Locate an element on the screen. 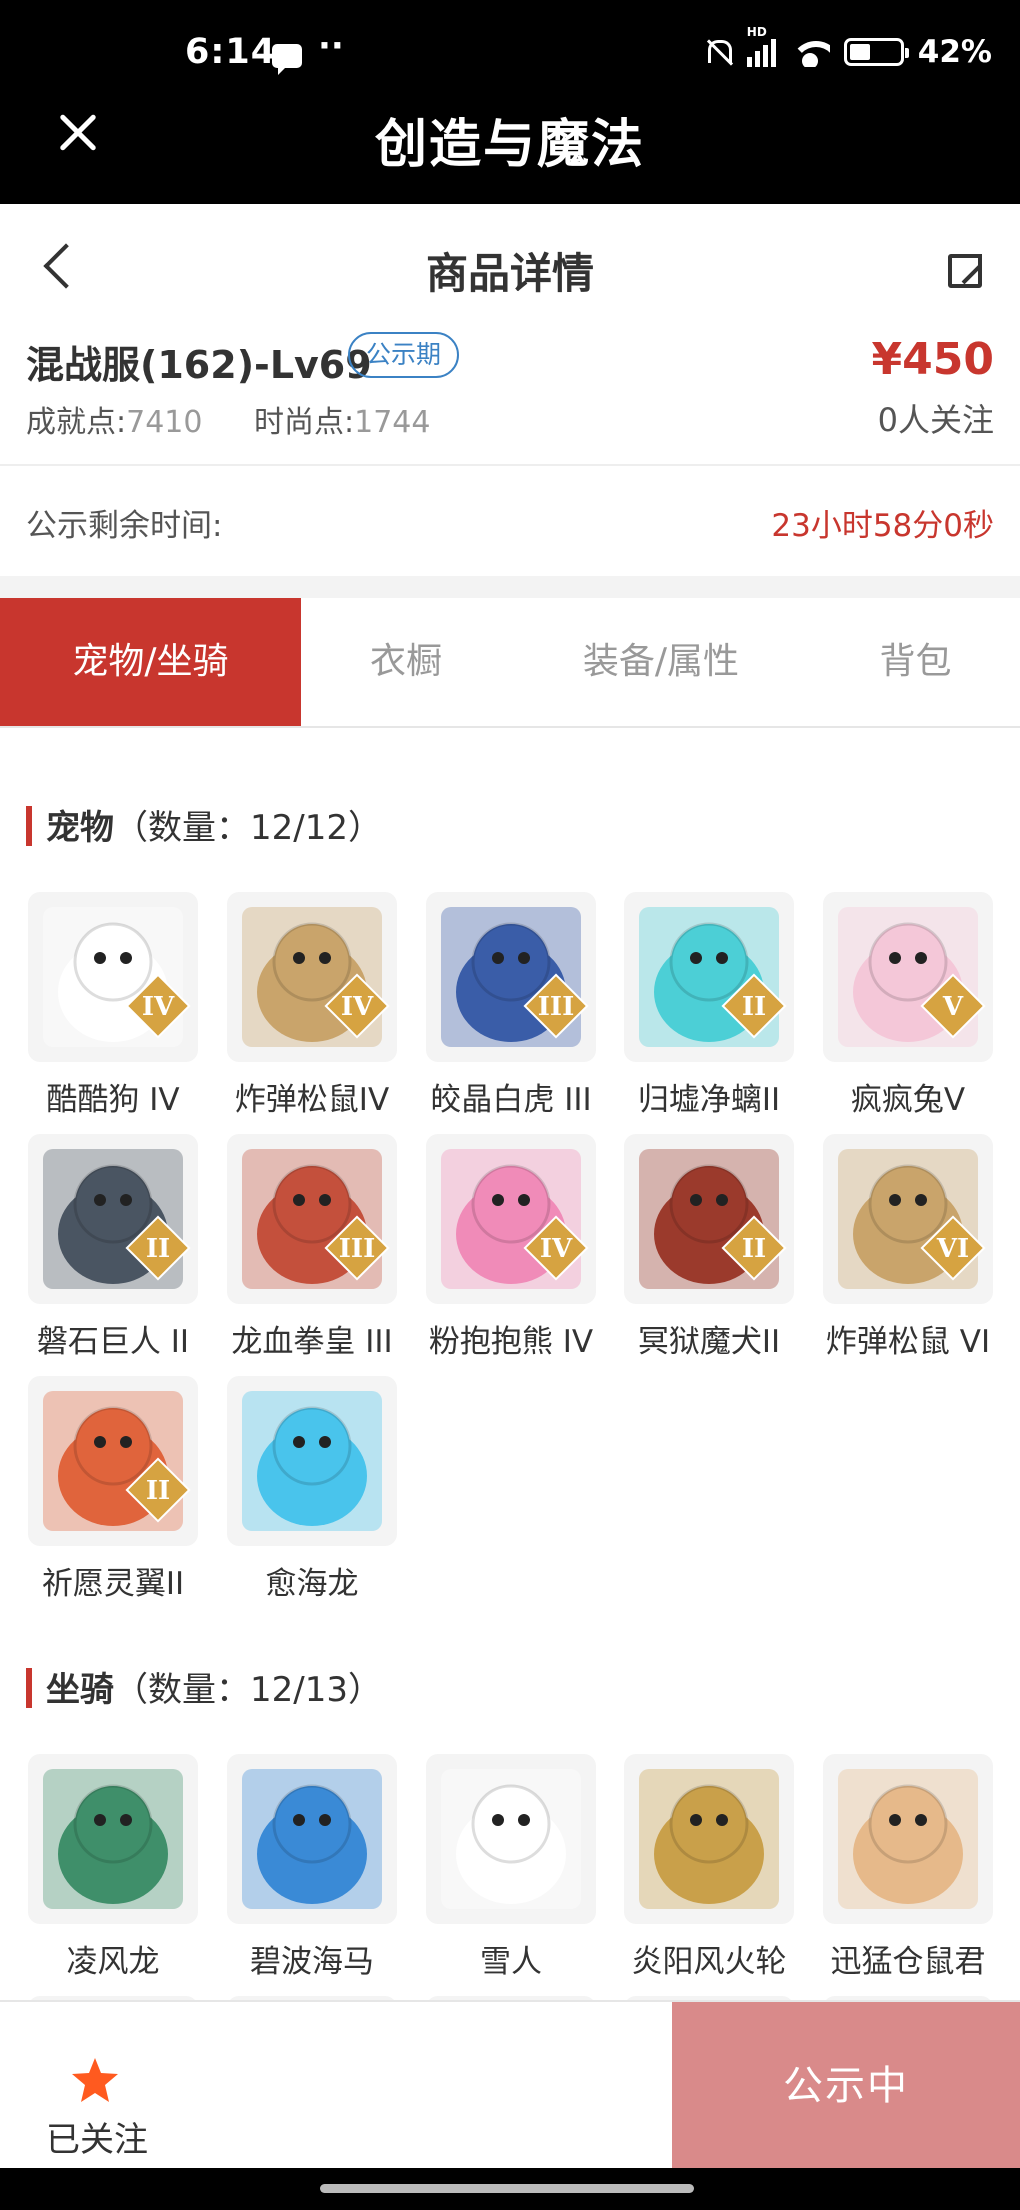 This screenshot has width=1020, height=2210. bottom-action-bar: 已关注 公示中 is located at coordinates (510, 2085).